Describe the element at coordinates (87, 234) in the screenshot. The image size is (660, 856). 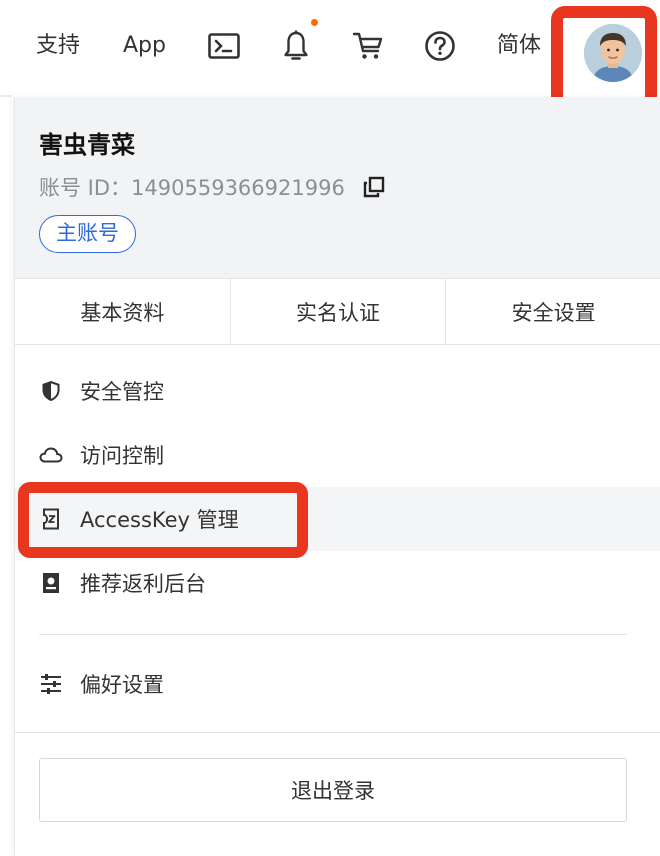
I see `account-type-badge: 主账号` at that location.